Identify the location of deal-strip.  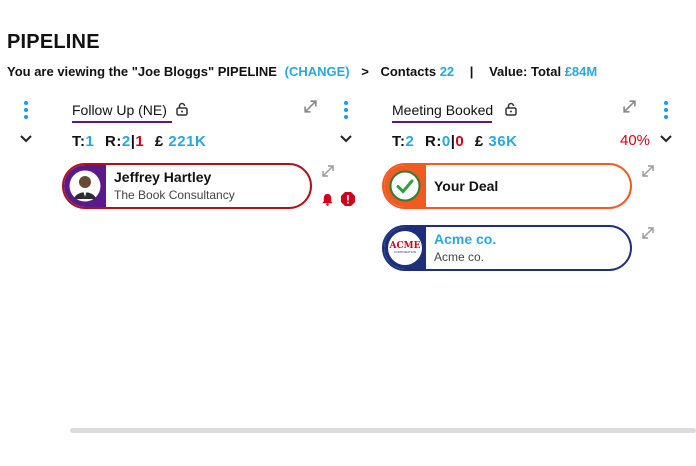
(405, 186).